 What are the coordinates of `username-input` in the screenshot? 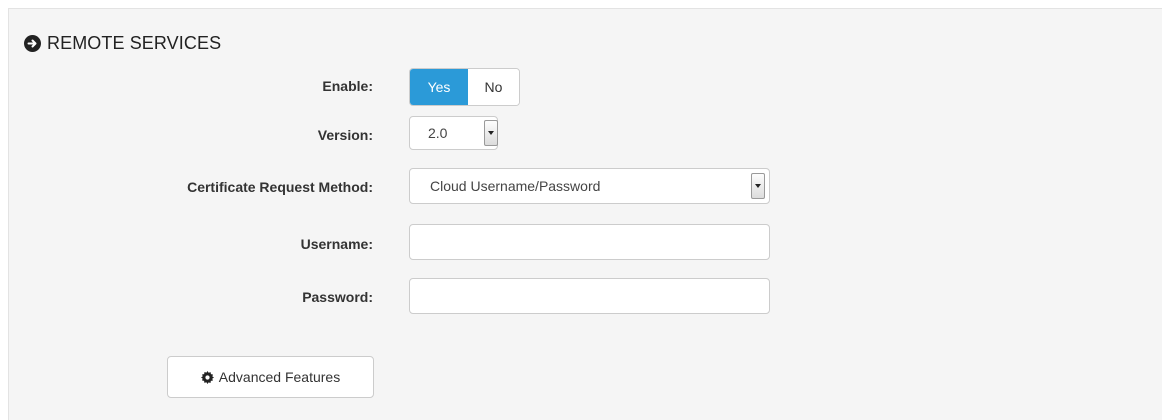 It's located at (589, 242).